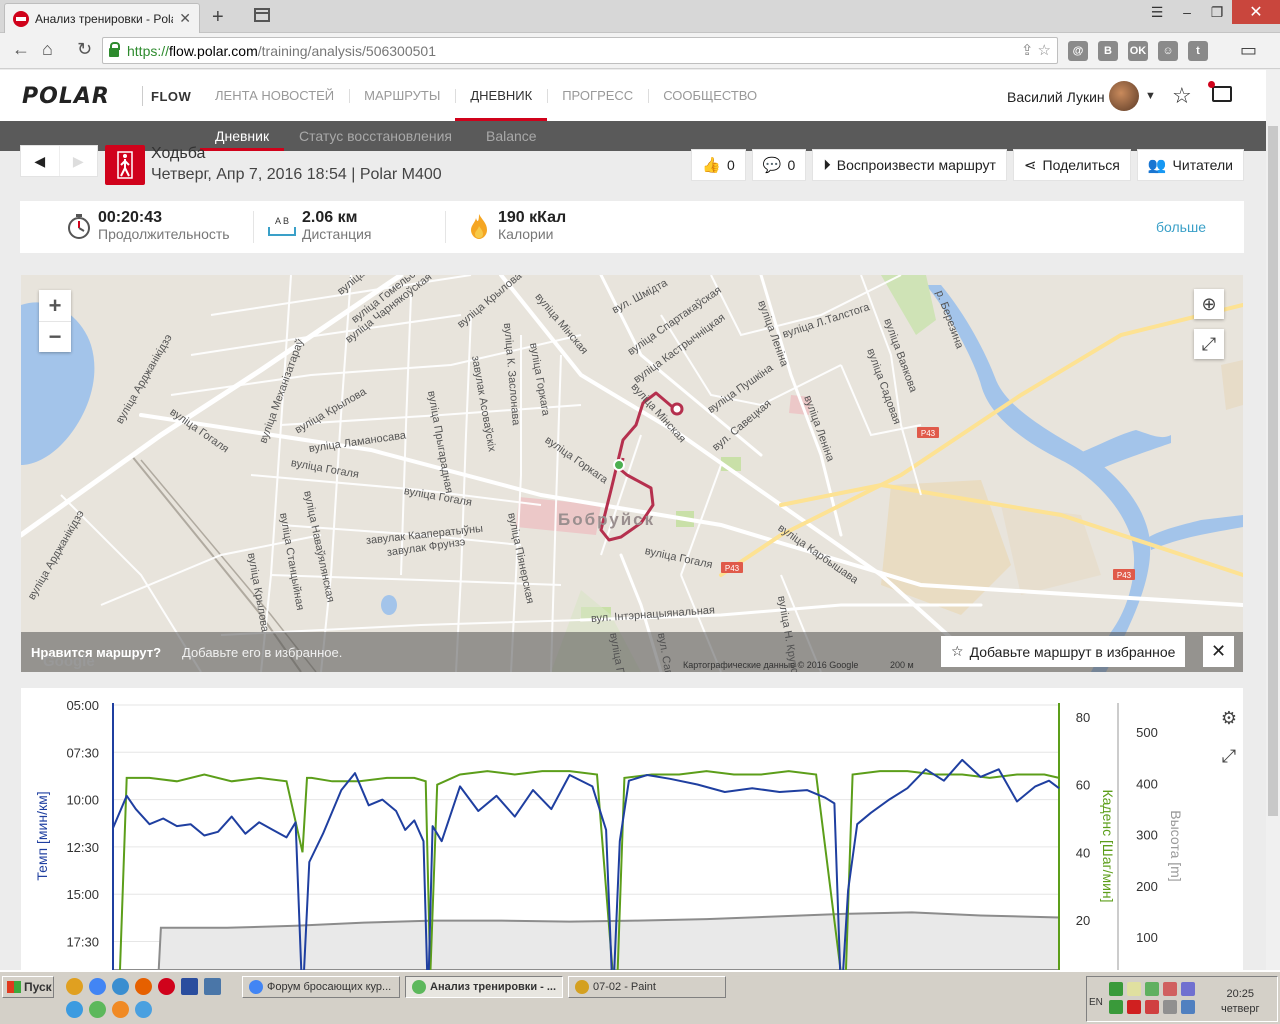  I want to click on play-route-button: ⏵ Воспроизвести маршрут, so click(909, 165).